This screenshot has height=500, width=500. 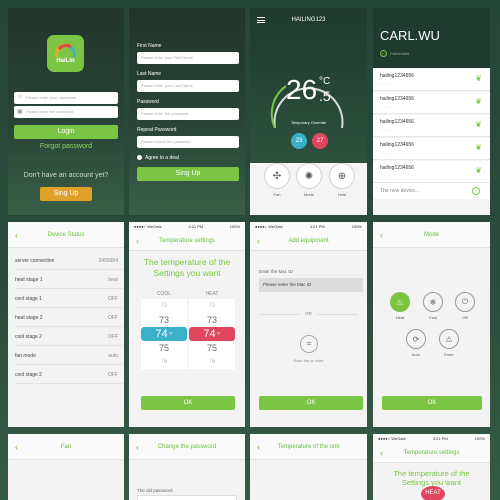 What do you see at coordinates (465, 317) in the screenshot?
I see `mode-off-label: Off` at bounding box center [465, 317].